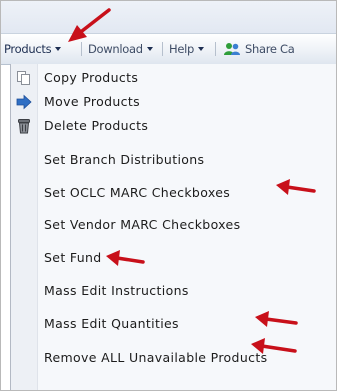 The width and height of the screenshot is (337, 391). I want to click on menu-item-label: Copy Products, so click(91, 77).